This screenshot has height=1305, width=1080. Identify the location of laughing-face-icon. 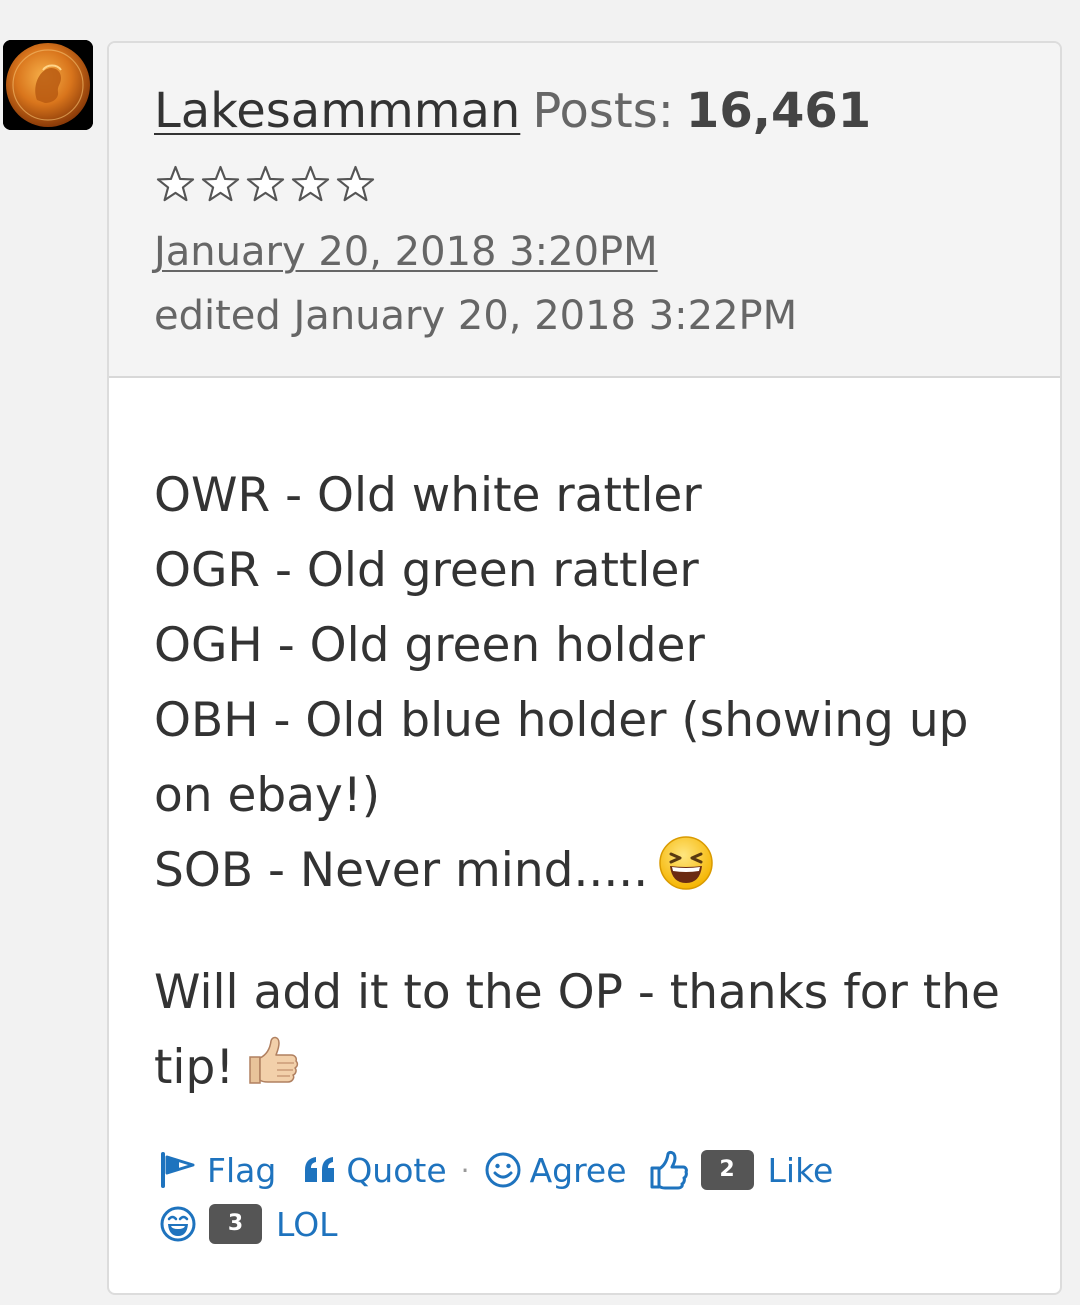
(178, 1224).